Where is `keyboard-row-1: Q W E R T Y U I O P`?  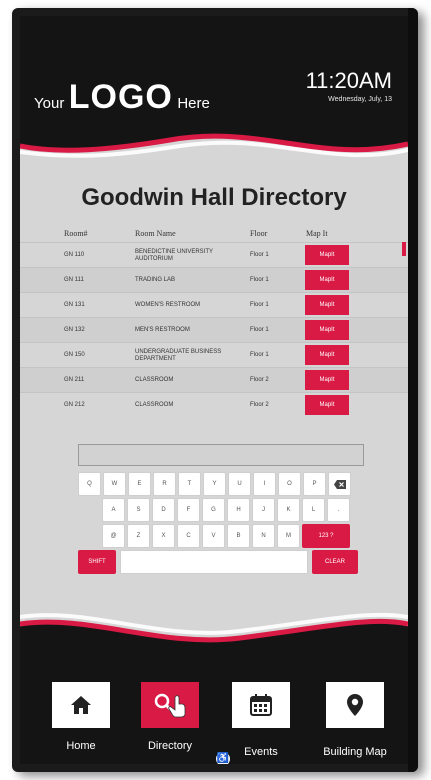
keyboard-row-1: Q W E R T Y U I O P is located at coordinates (220, 484).